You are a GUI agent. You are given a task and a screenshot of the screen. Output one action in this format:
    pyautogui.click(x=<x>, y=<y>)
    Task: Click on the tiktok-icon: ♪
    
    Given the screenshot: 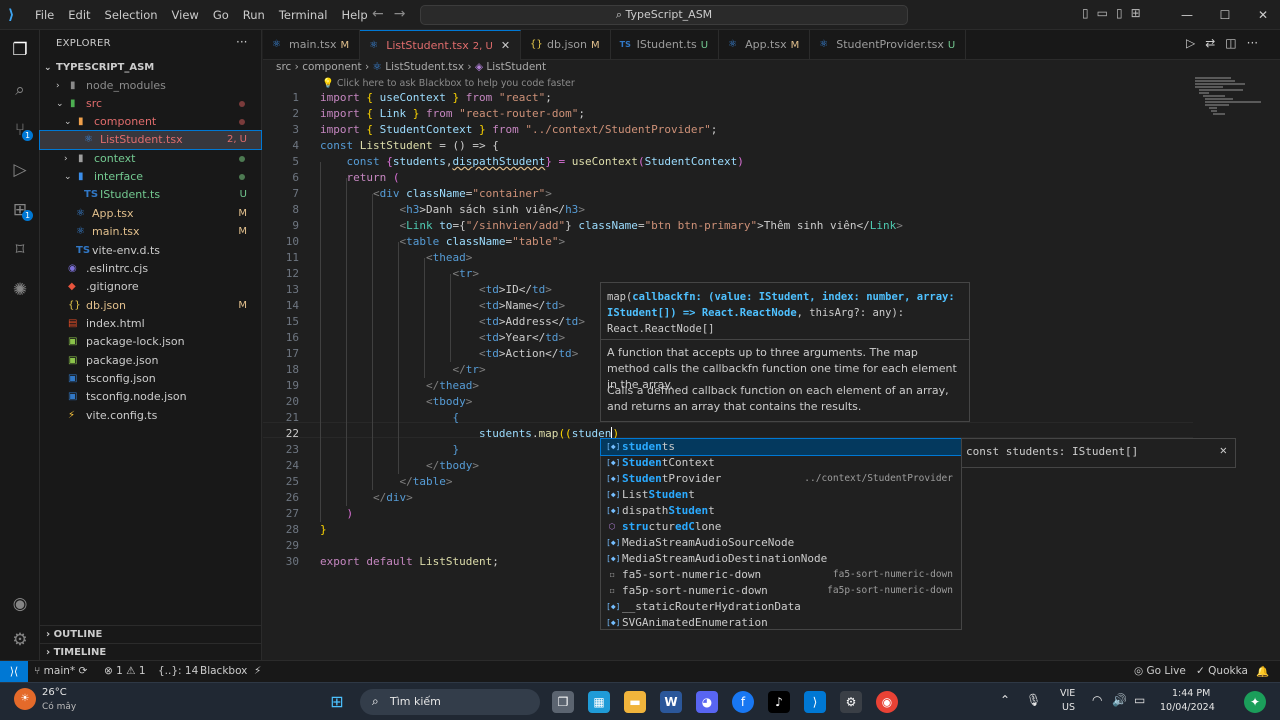 What is the action you would take?
    pyautogui.click(x=779, y=702)
    